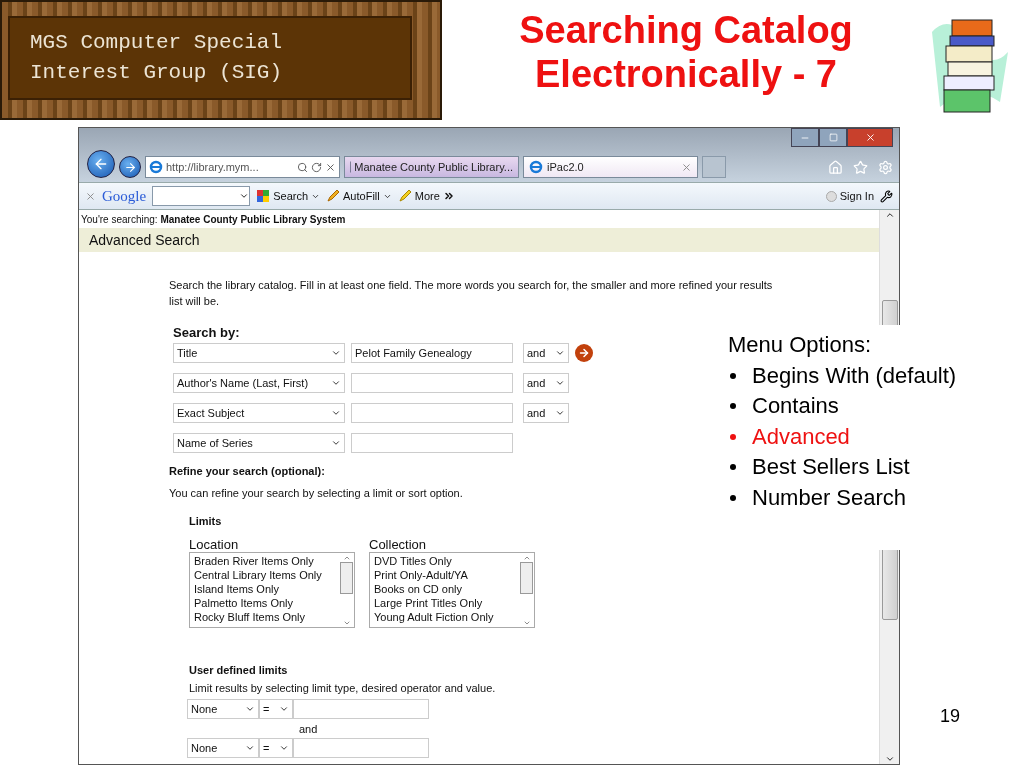 The image size is (1024, 768). I want to click on menu-title: Menu Options:, so click(800, 345).